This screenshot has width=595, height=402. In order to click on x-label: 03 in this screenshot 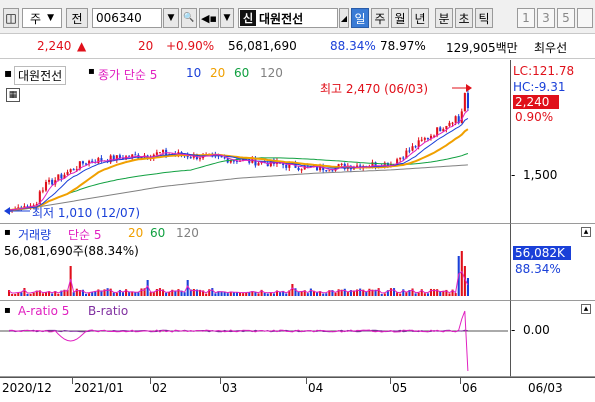, I will do `click(230, 388)`.